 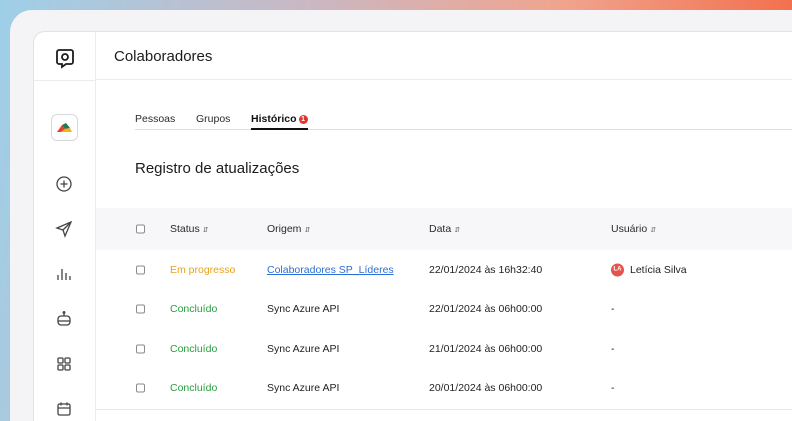 I want to click on tab-historico: Histórico 1, so click(x=279, y=121).